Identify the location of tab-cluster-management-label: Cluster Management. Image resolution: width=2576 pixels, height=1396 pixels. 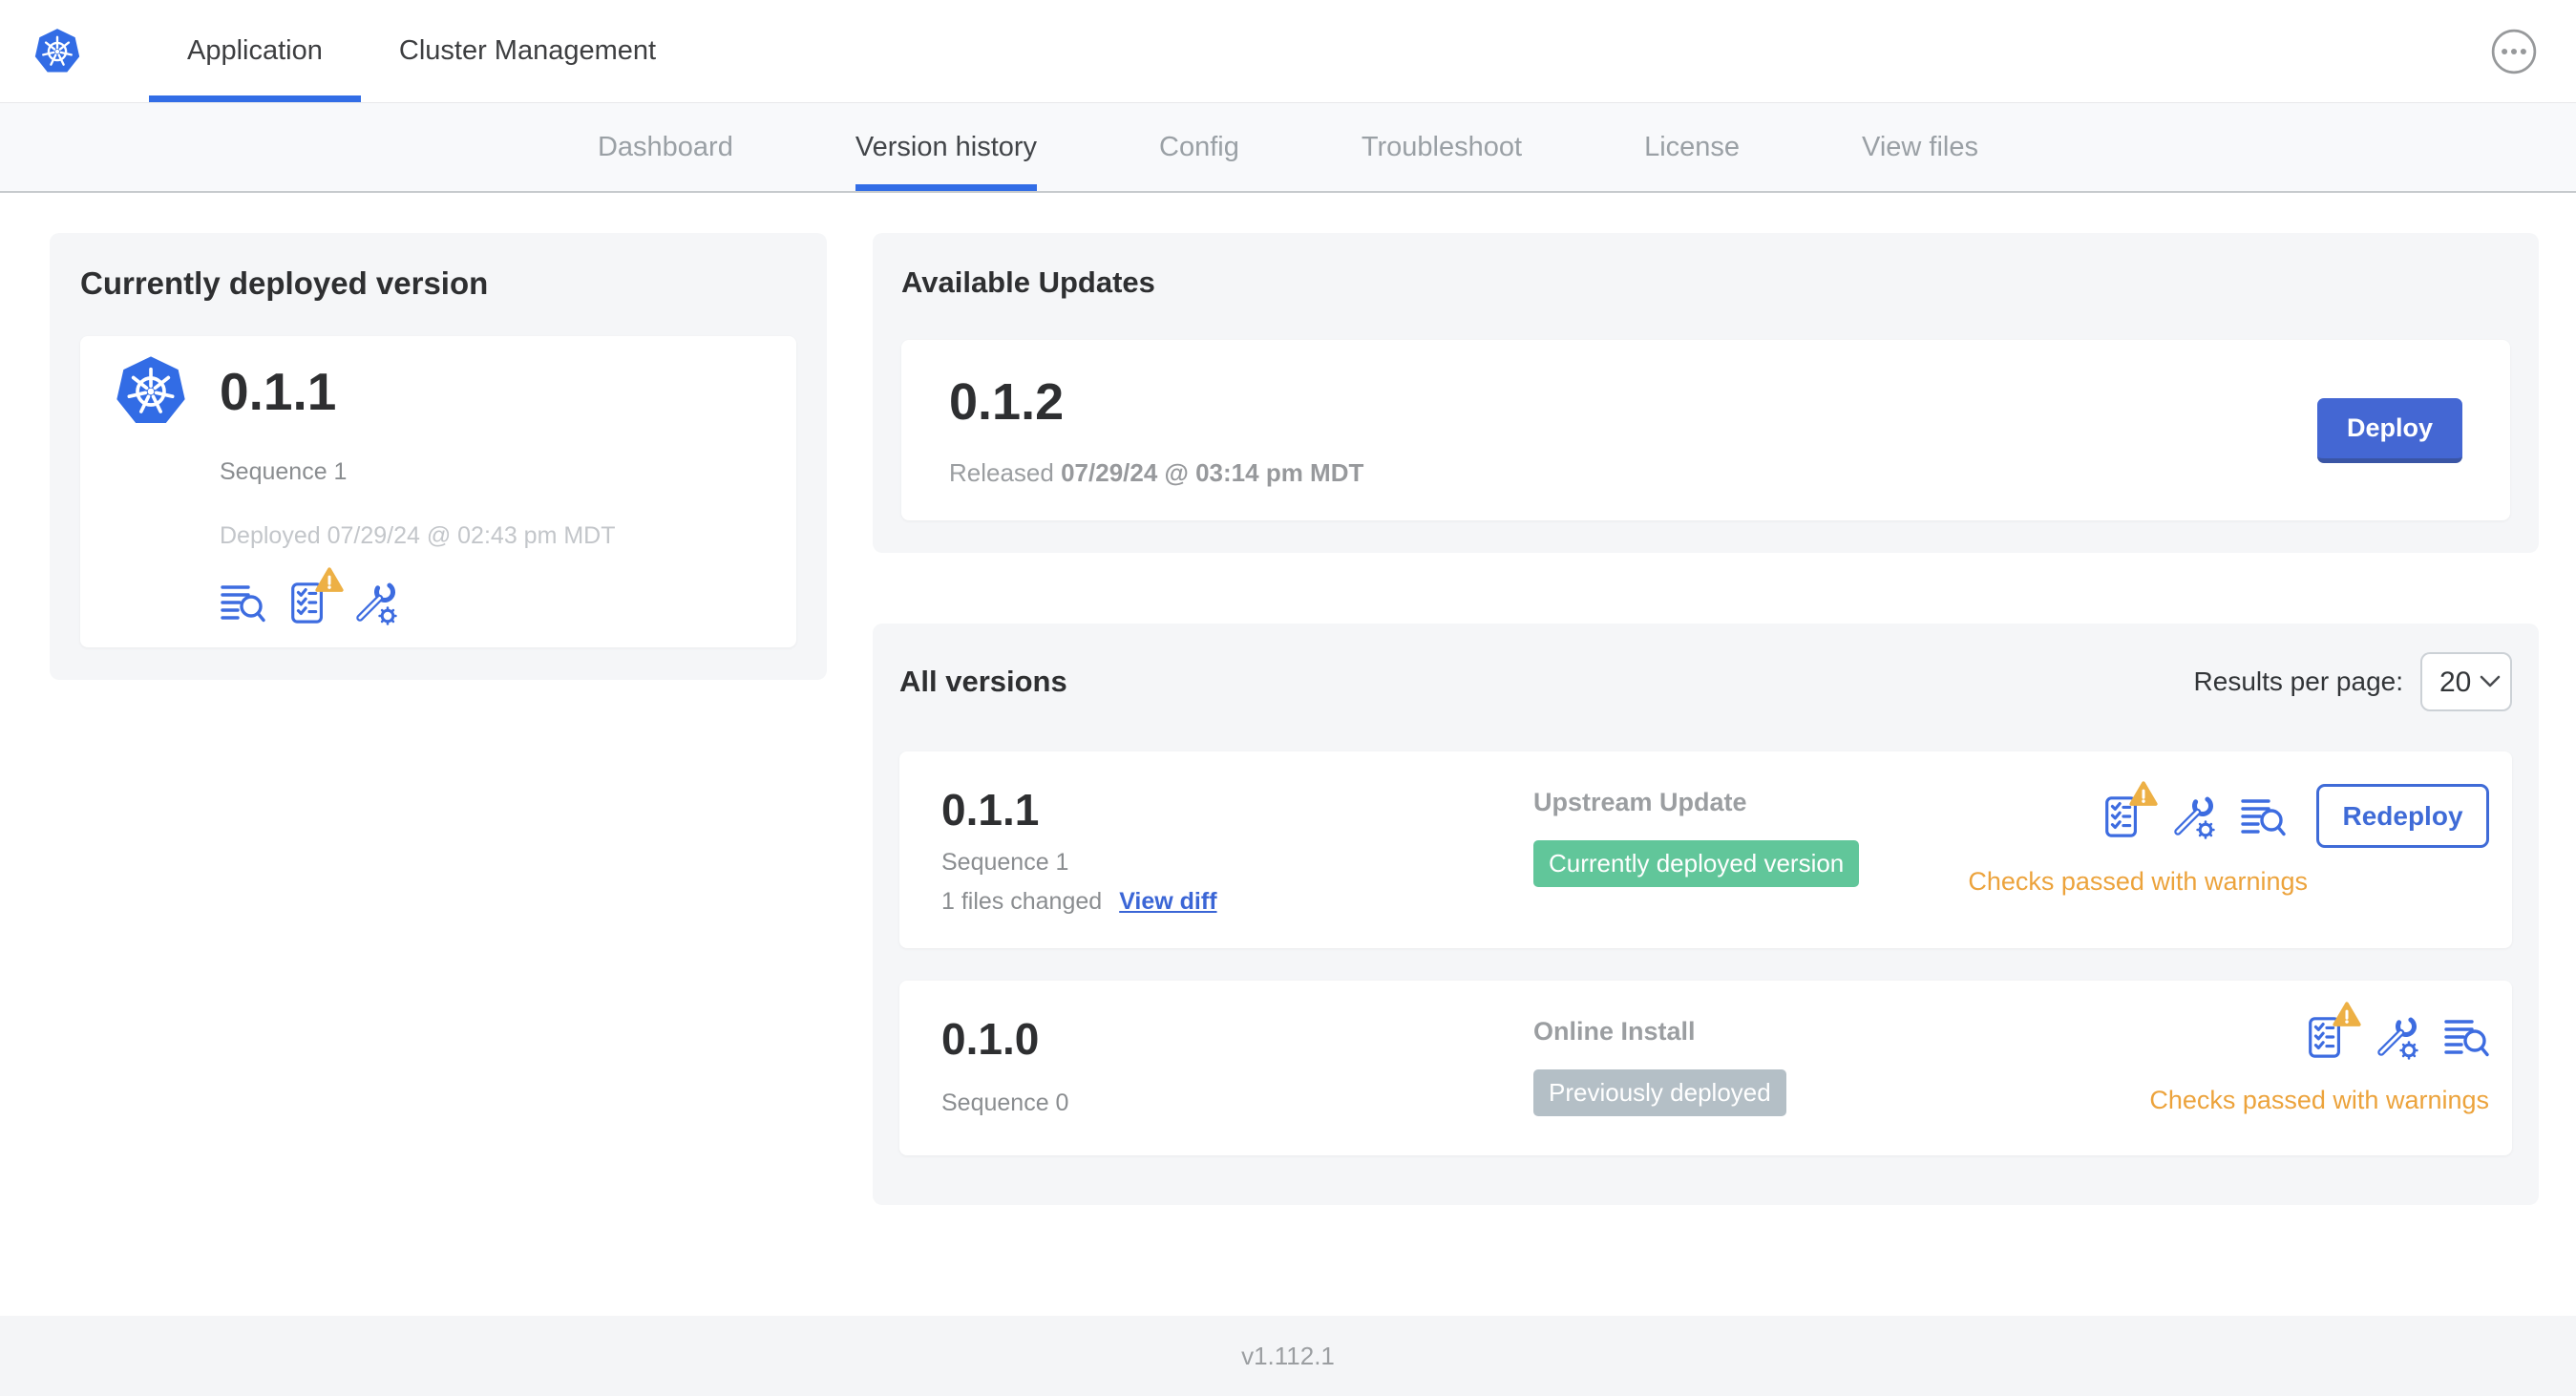
(527, 50).